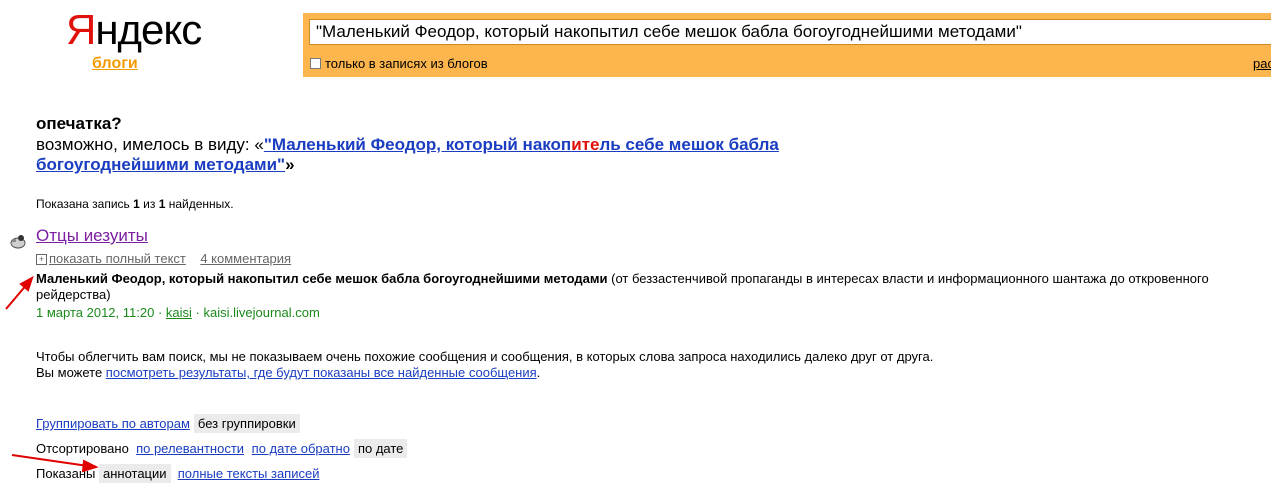 This screenshot has height=492, width=1271. I want to click on results-count: Показана запись 1 из 1 найденных., so click(135, 204).